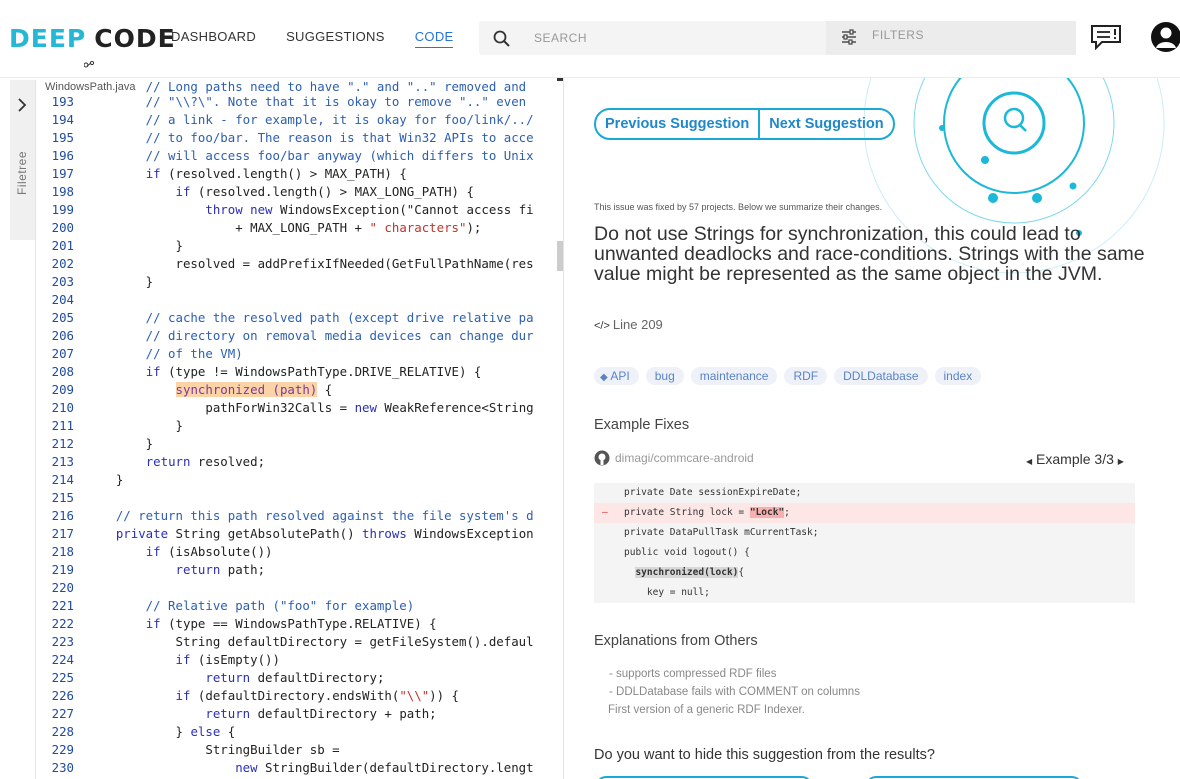  Describe the element at coordinates (55, 300) in the screenshot. I see `line-number: 204` at that location.